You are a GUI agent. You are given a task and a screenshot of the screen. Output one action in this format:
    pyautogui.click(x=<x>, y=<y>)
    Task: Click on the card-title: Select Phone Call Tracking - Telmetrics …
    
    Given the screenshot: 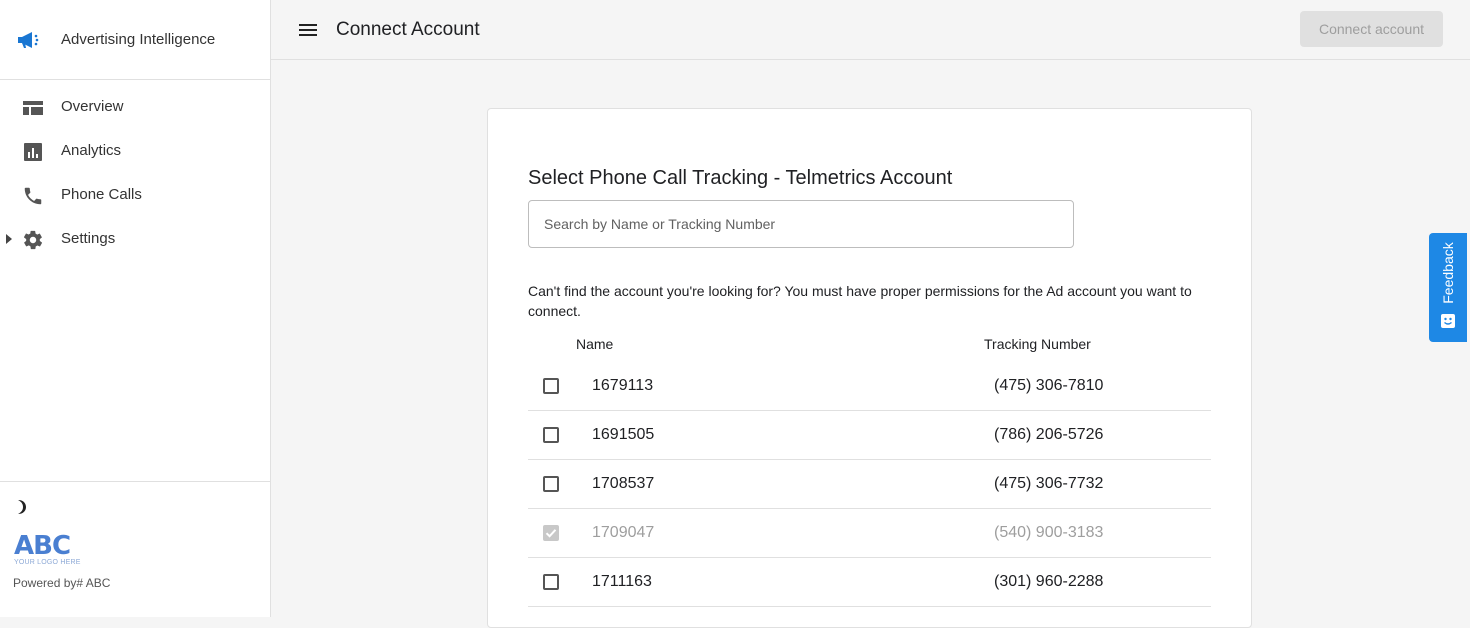 What is the action you would take?
    pyautogui.click(x=740, y=178)
    